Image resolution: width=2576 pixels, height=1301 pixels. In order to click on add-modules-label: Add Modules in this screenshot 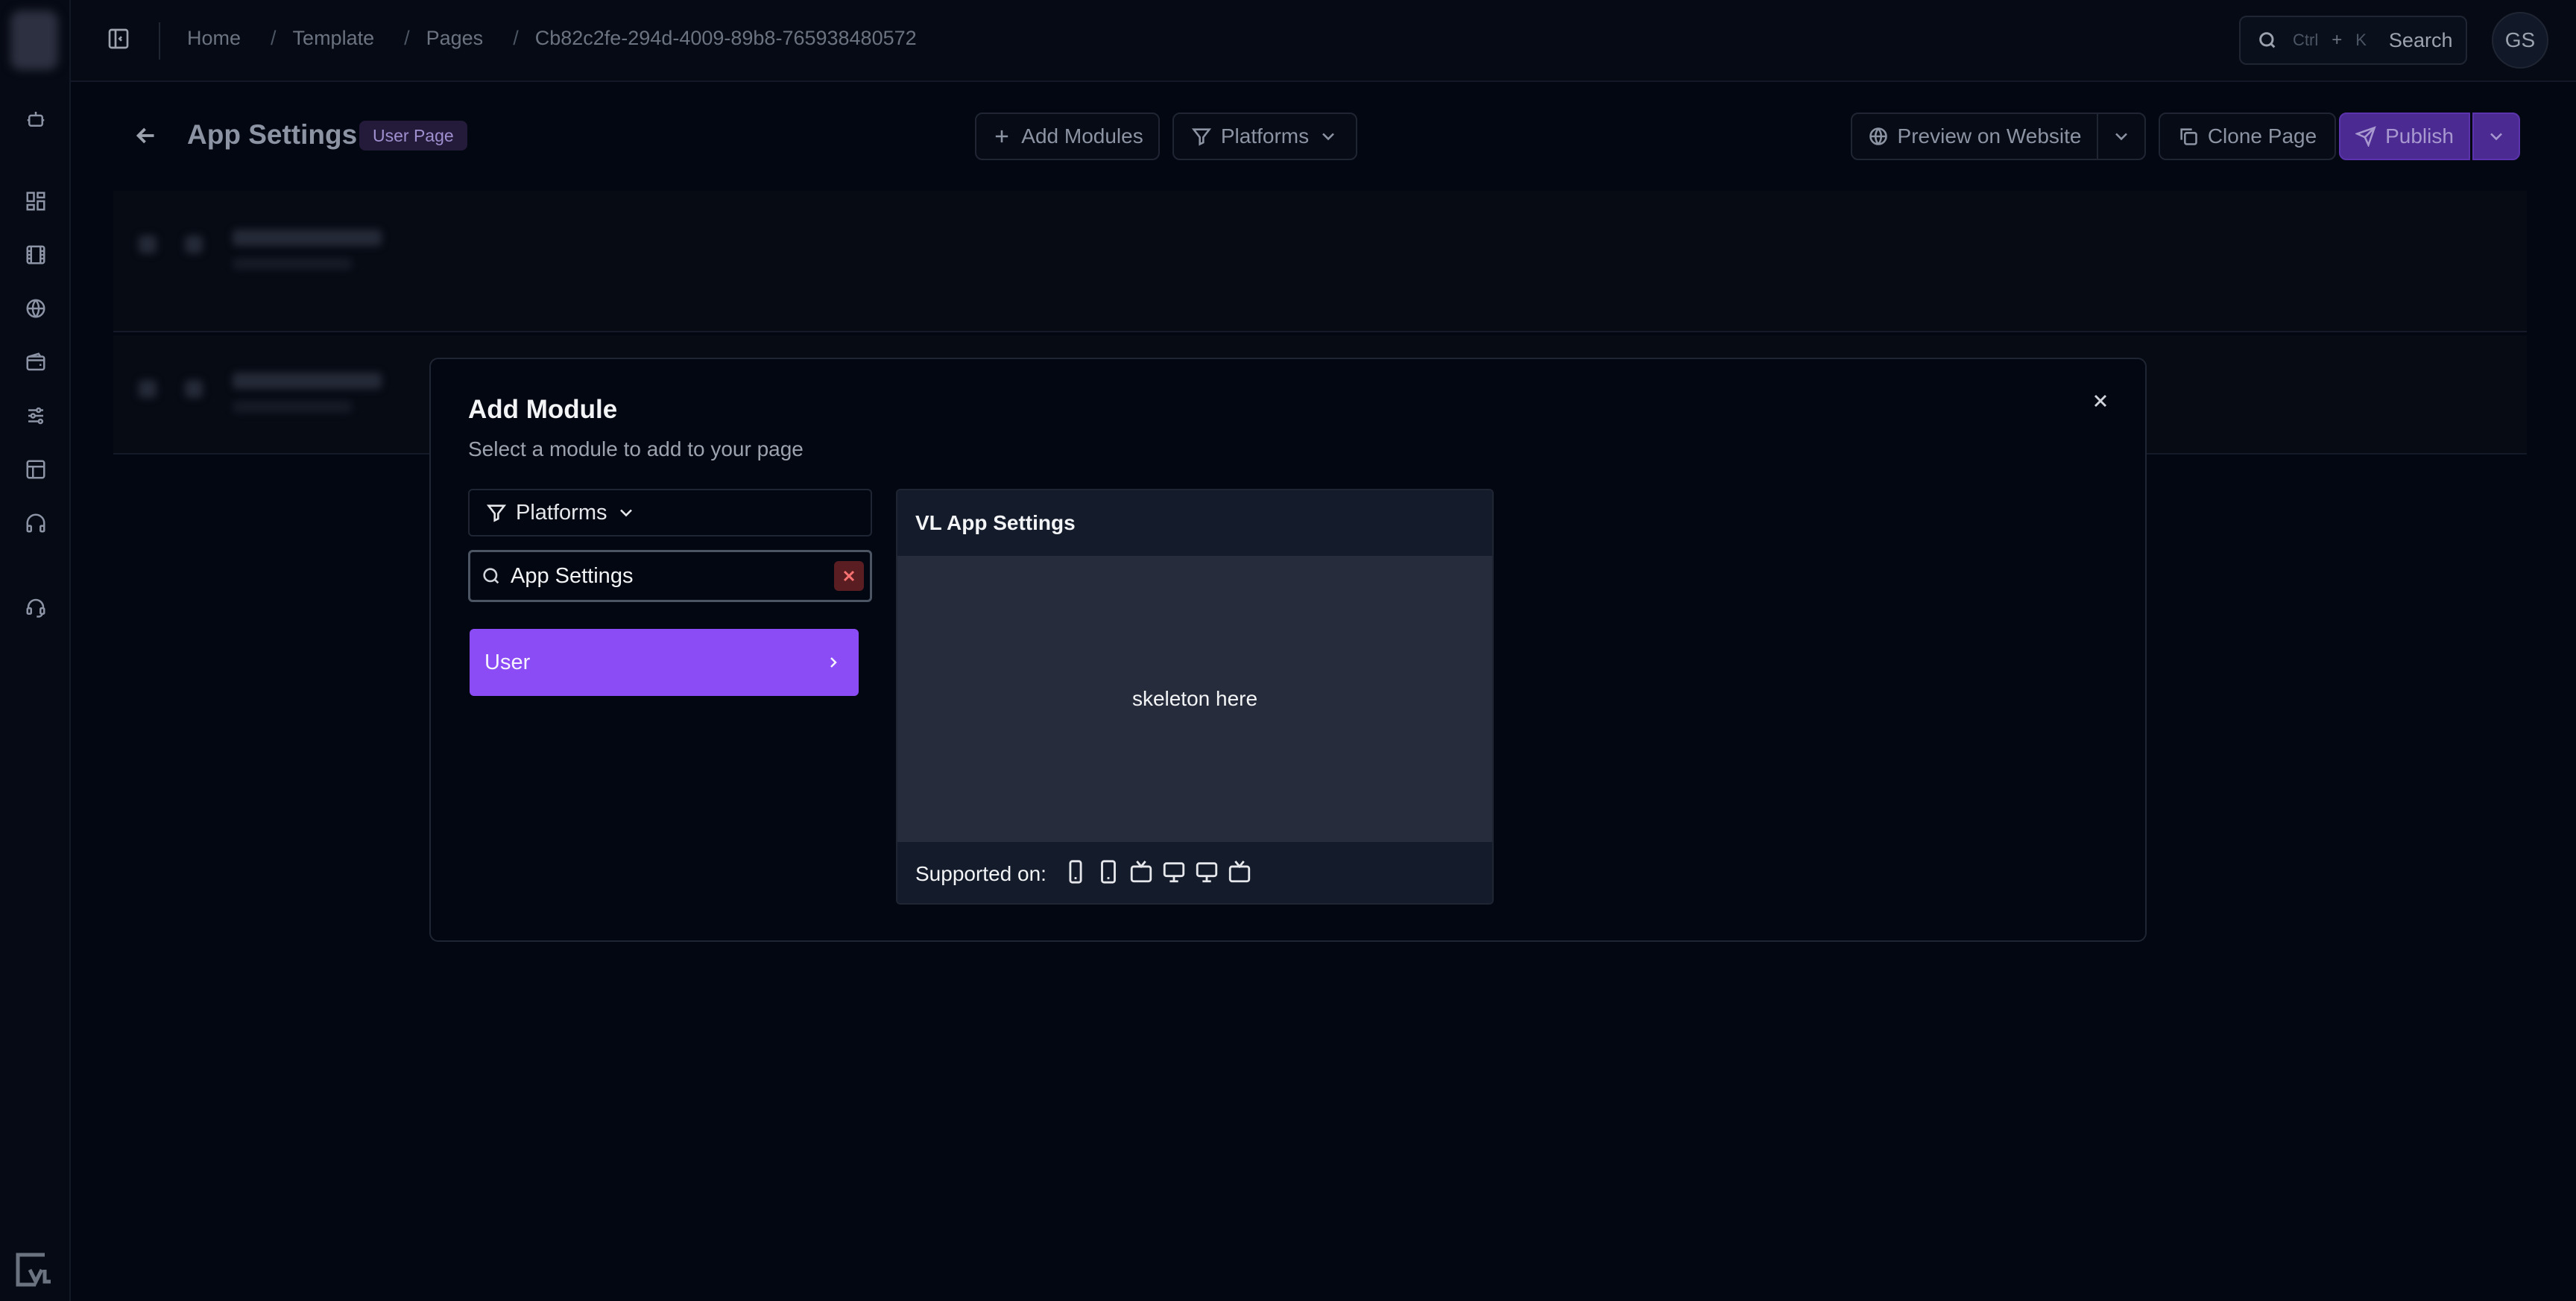, I will do `click(1082, 136)`.